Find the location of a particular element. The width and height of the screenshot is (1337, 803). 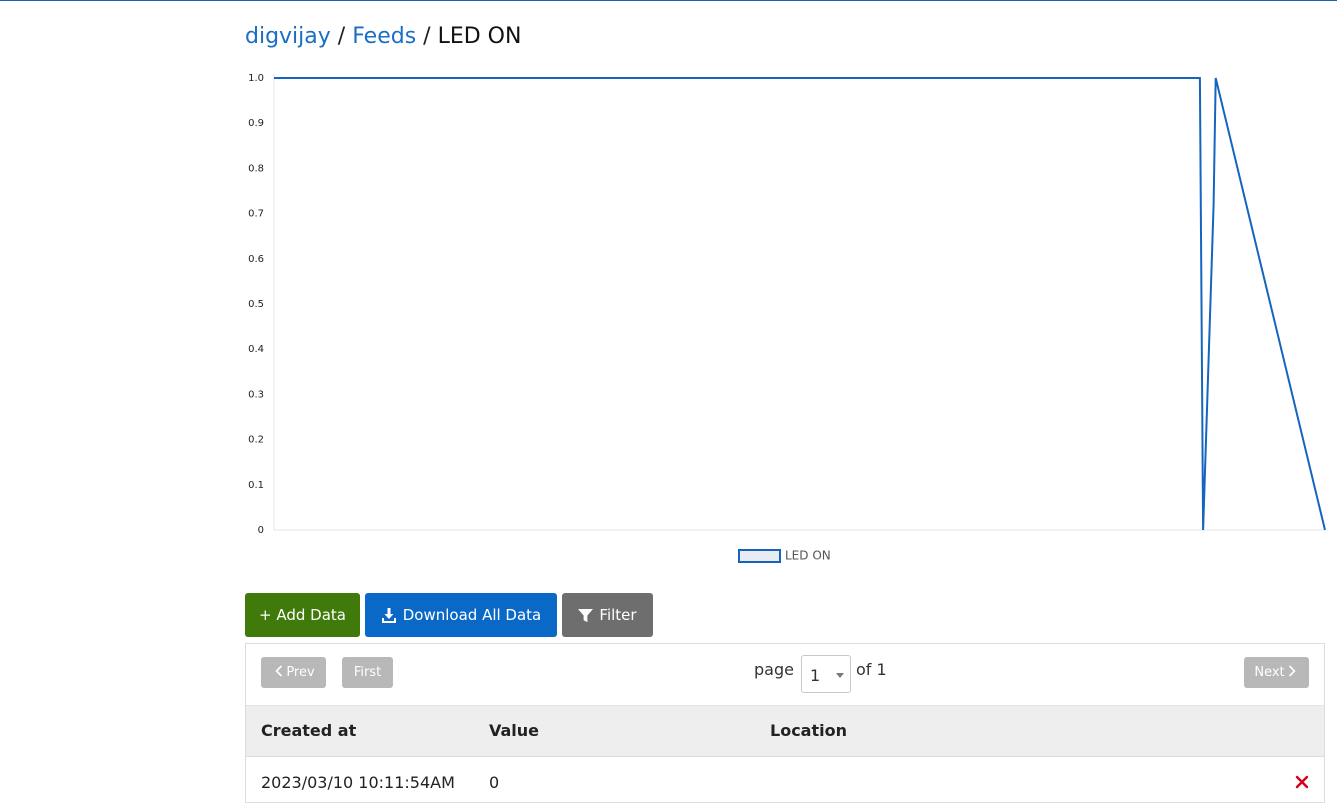

caret-down-icon is located at coordinates (840, 675).